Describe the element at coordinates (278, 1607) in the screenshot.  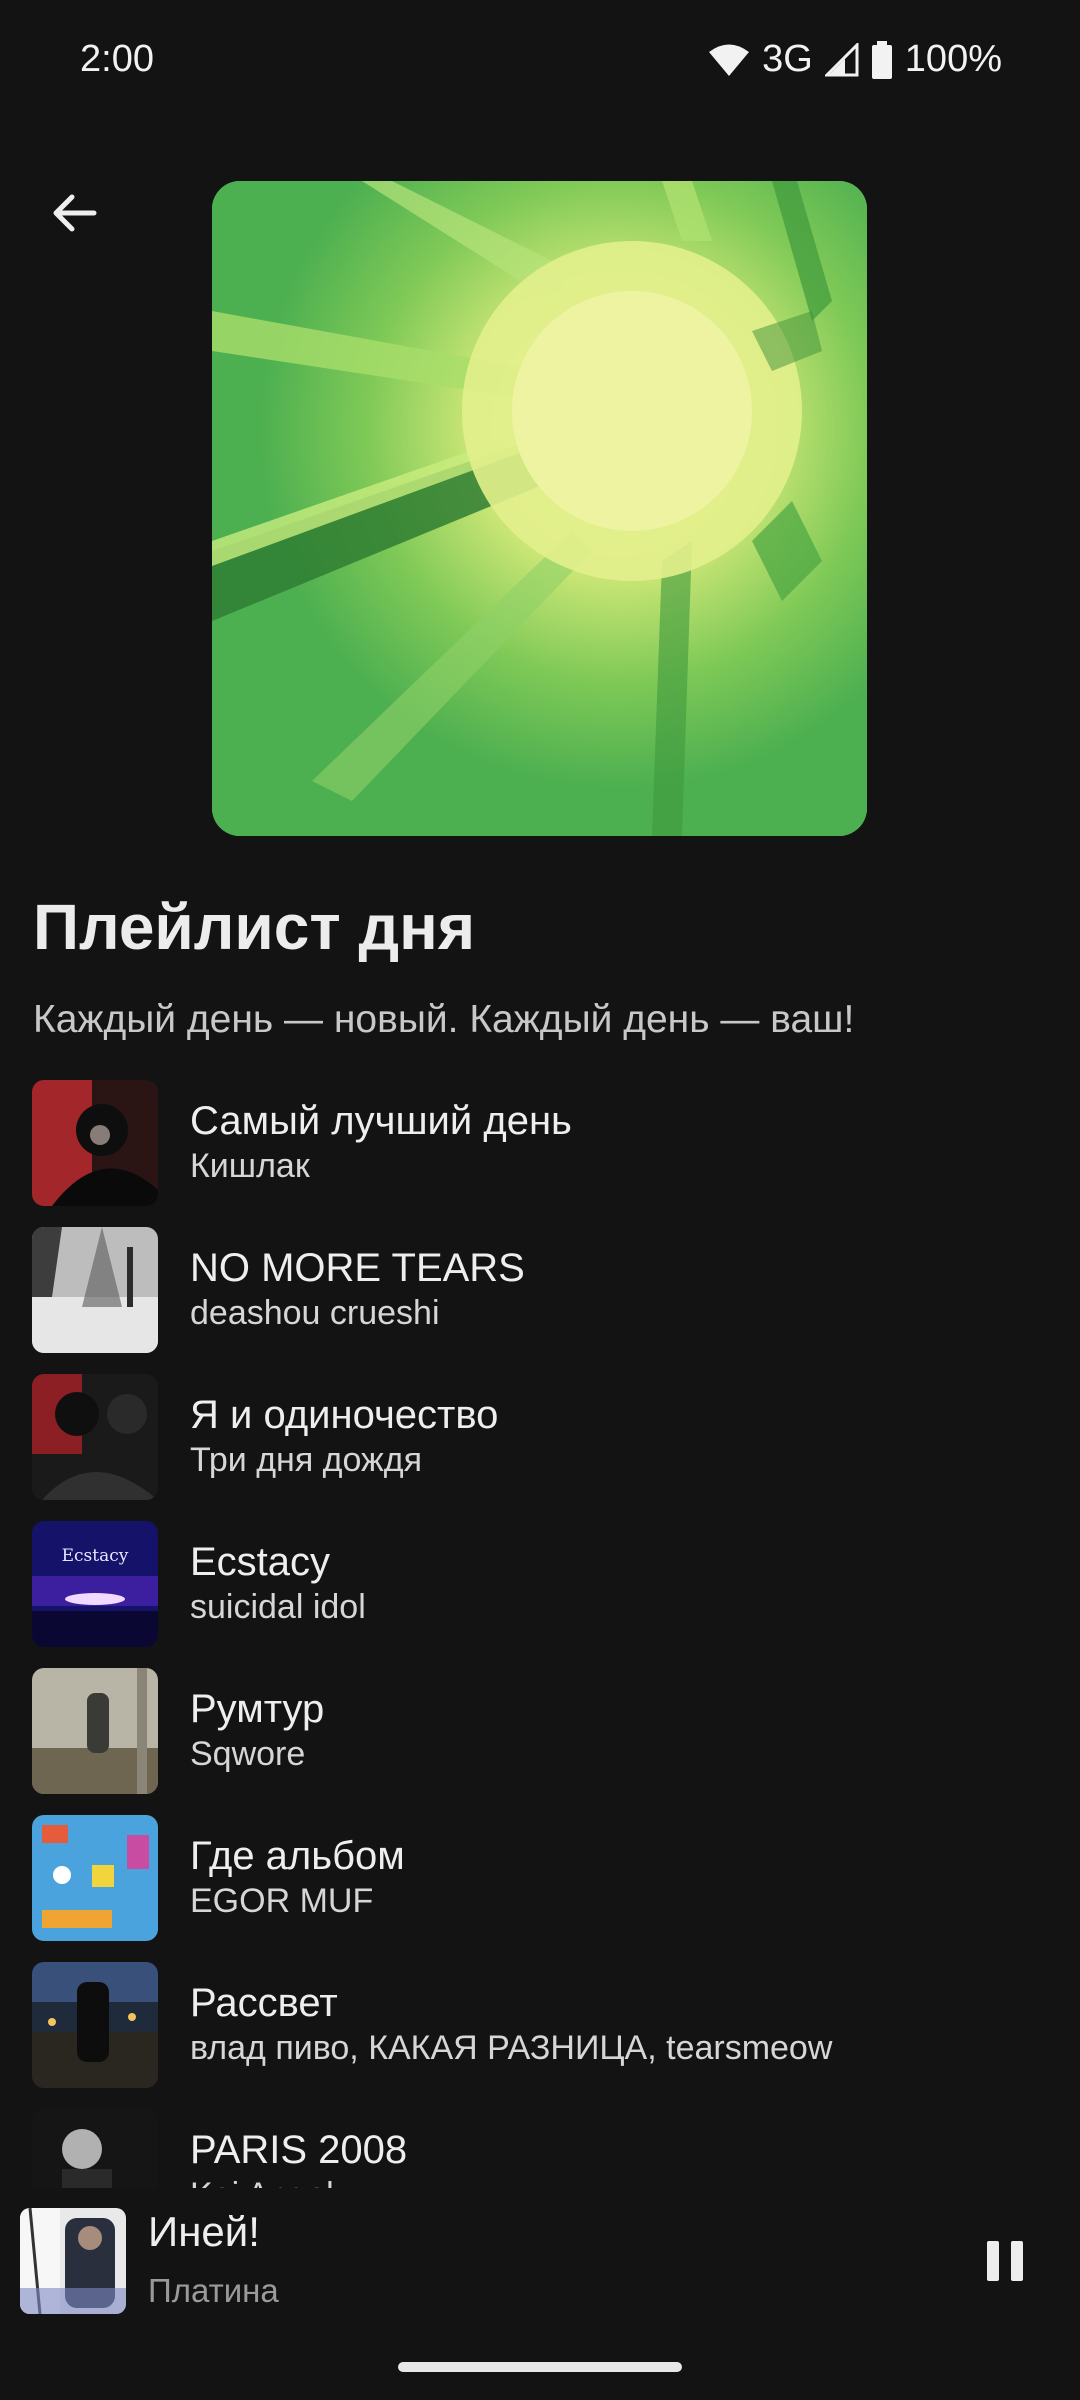
I see `track-artist: suicidal idol` at that location.